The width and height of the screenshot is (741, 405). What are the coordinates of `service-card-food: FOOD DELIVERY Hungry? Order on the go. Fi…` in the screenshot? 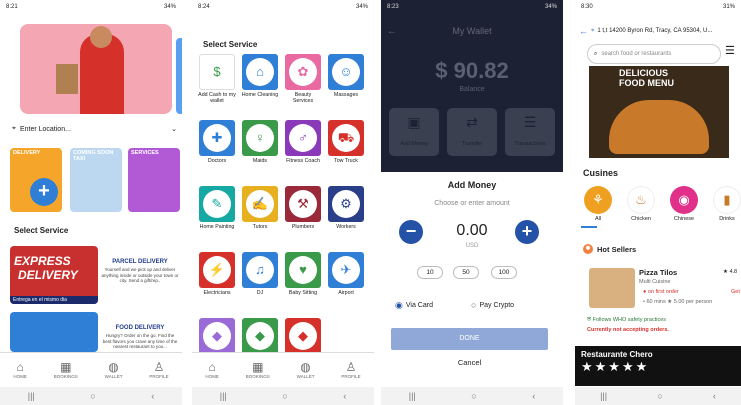 It's located at (96, 339).